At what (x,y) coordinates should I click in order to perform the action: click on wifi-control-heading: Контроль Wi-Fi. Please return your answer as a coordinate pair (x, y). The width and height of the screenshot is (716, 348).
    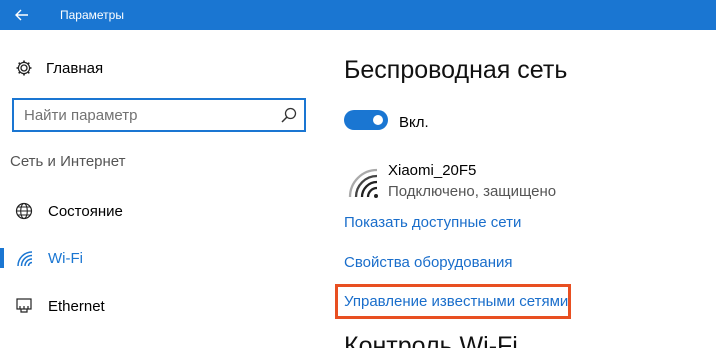
    Looking at the image, I should click on (431, 340).